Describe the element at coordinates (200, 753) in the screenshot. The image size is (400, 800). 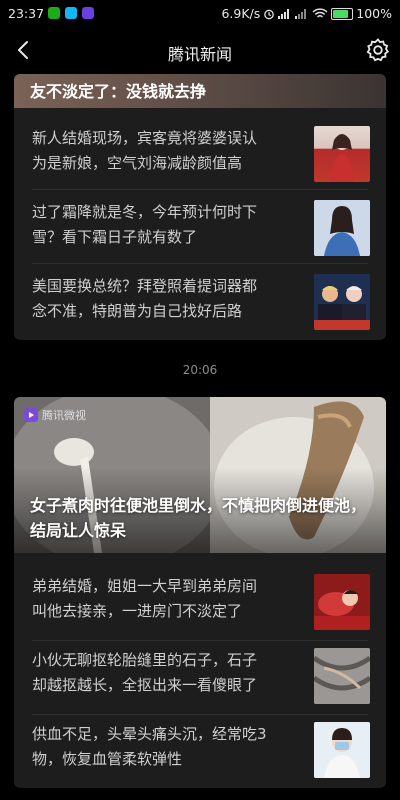
I see `news-item: 供血不足，头晕头痛头沉，经常吃3 物，恢复血管柔软弹性` at that location.